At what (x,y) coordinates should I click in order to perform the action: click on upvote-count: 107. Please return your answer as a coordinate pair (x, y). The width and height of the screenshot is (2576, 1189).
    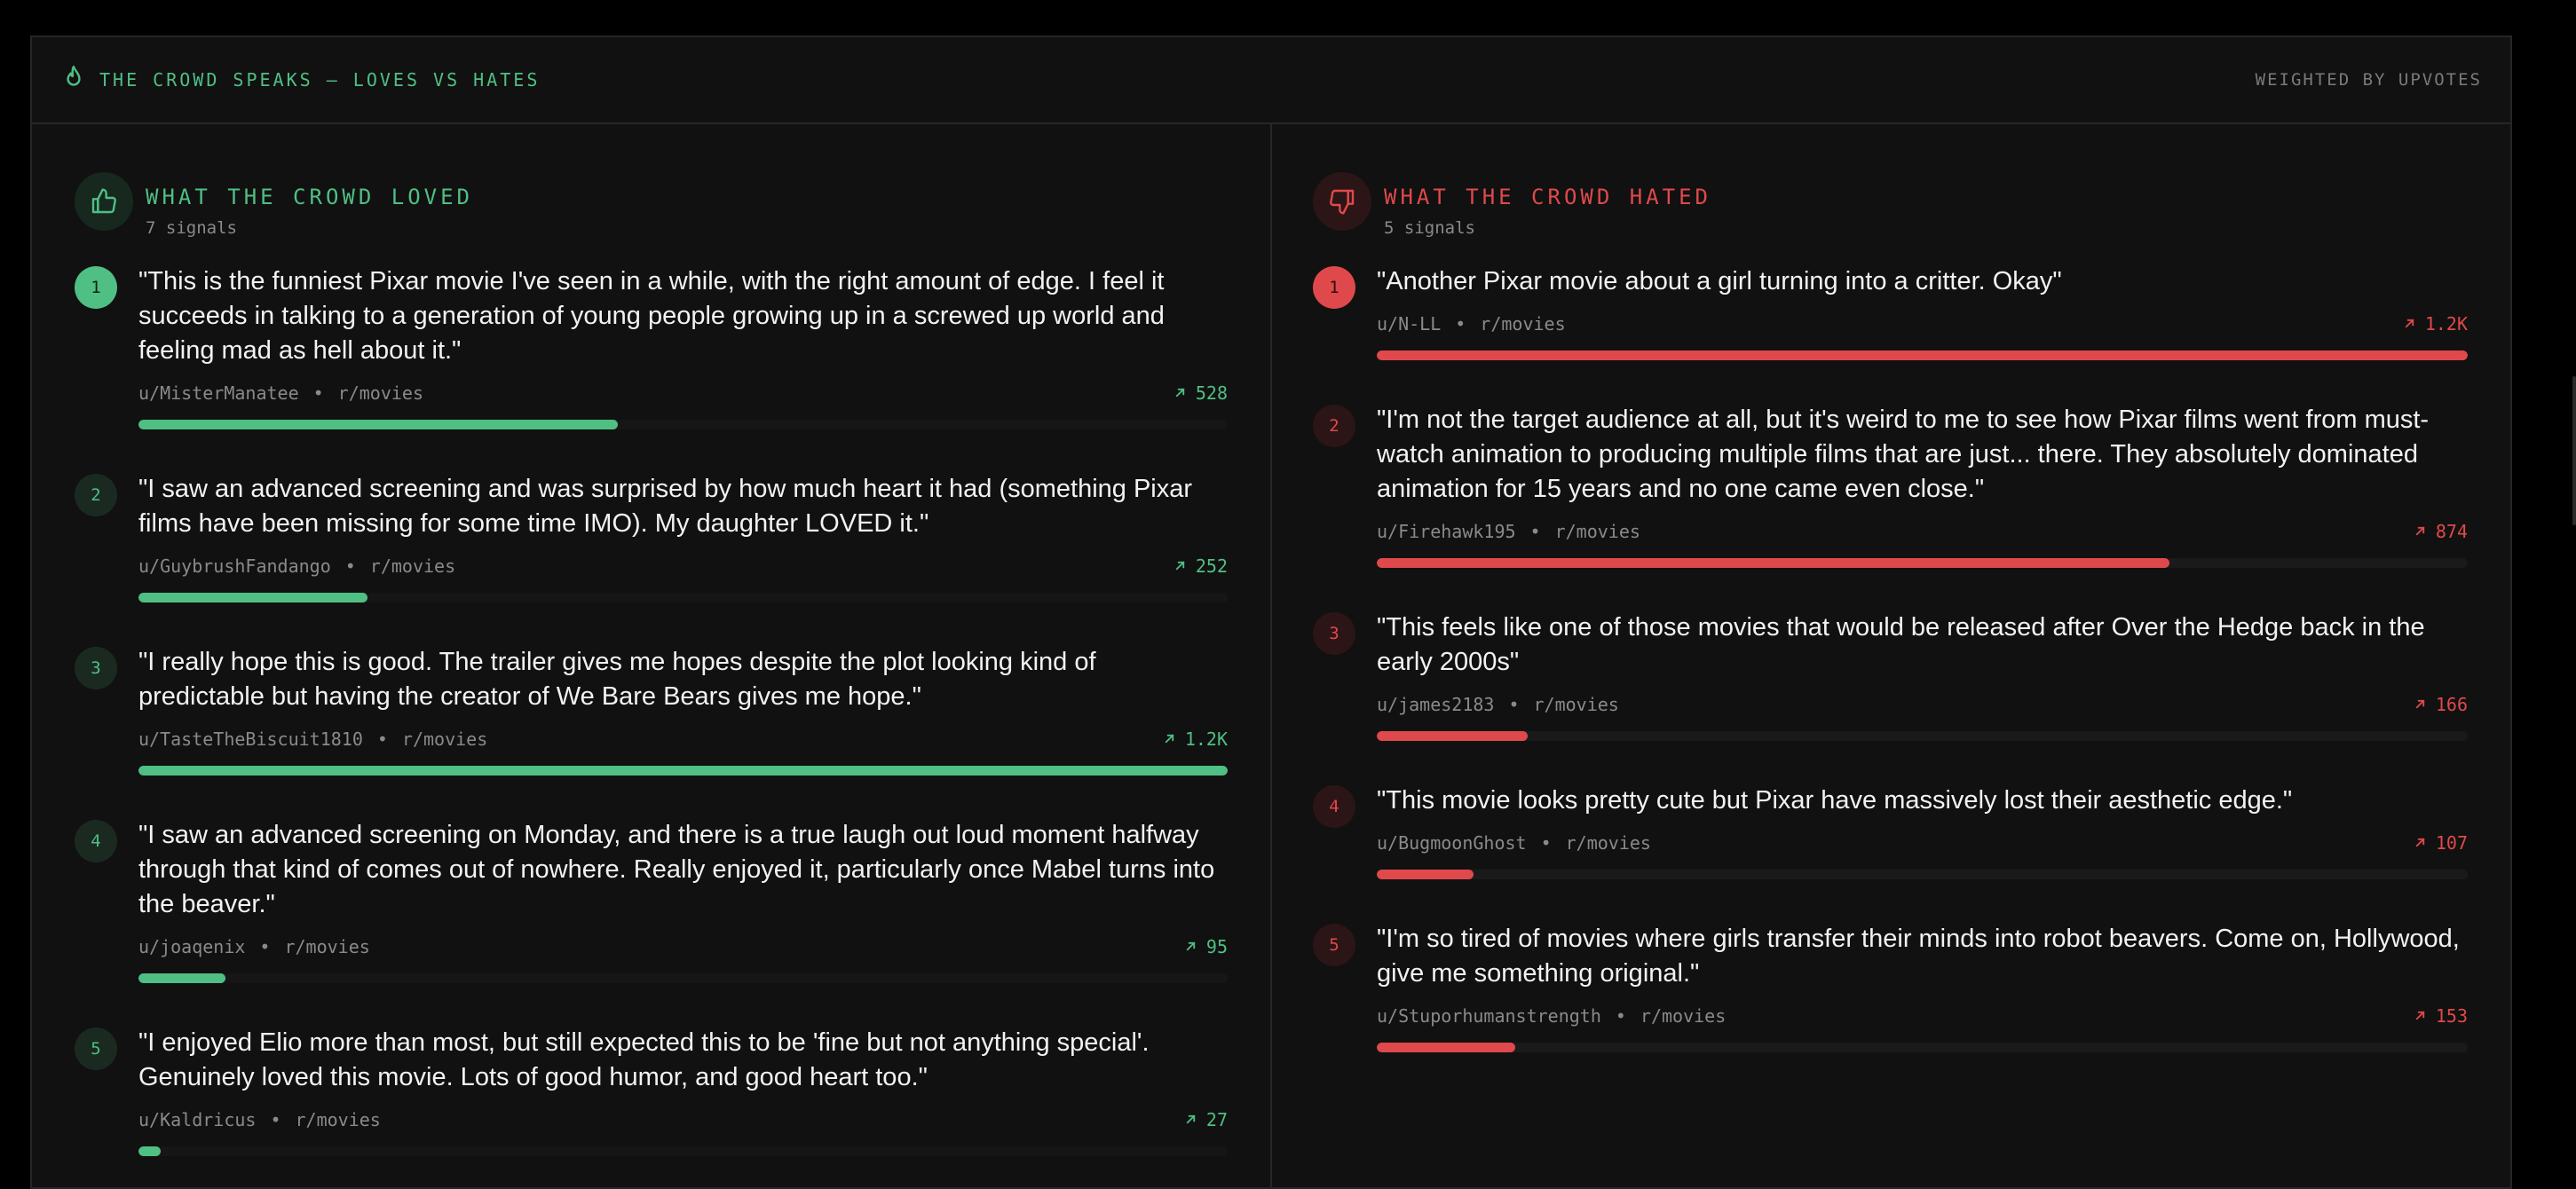
    Looking at the image, I should click on (2441, 843).